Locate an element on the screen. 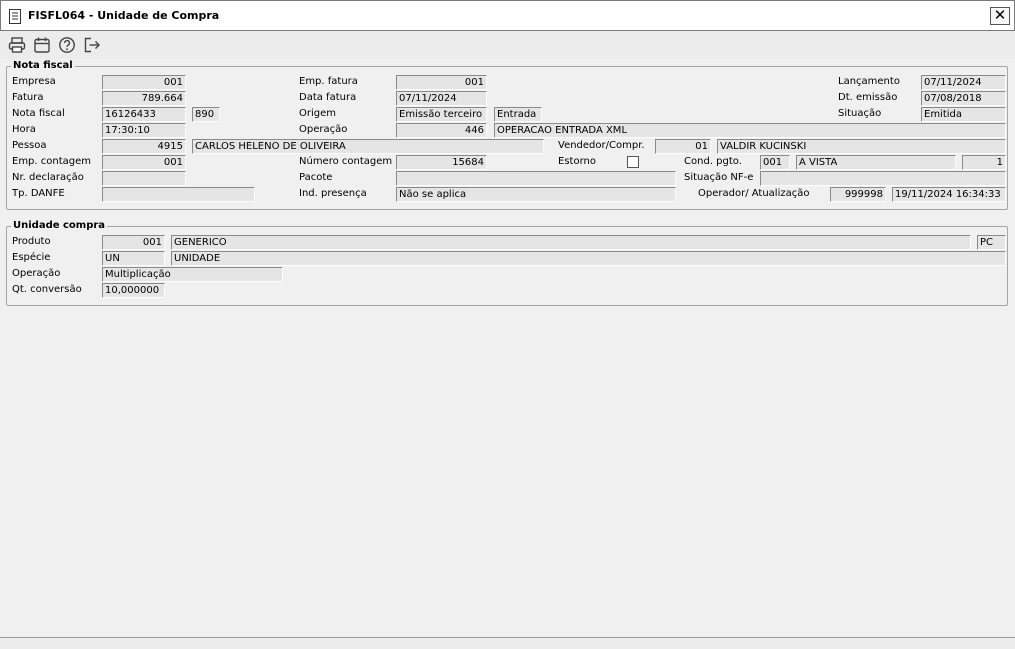 This screenshot has width=1015, height=649. situacao-field: Emitida is located at coordinates (963, 114).